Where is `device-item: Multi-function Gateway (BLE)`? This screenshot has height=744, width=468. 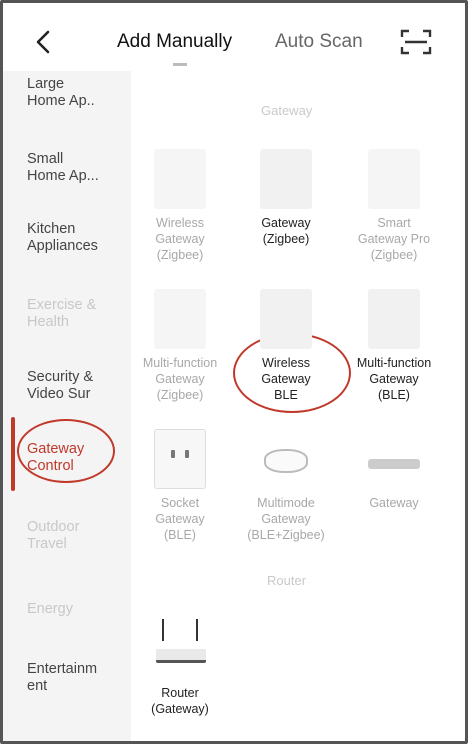
device-item: Multi-function Gateway (BLE) is located at coordinates (394, 346).